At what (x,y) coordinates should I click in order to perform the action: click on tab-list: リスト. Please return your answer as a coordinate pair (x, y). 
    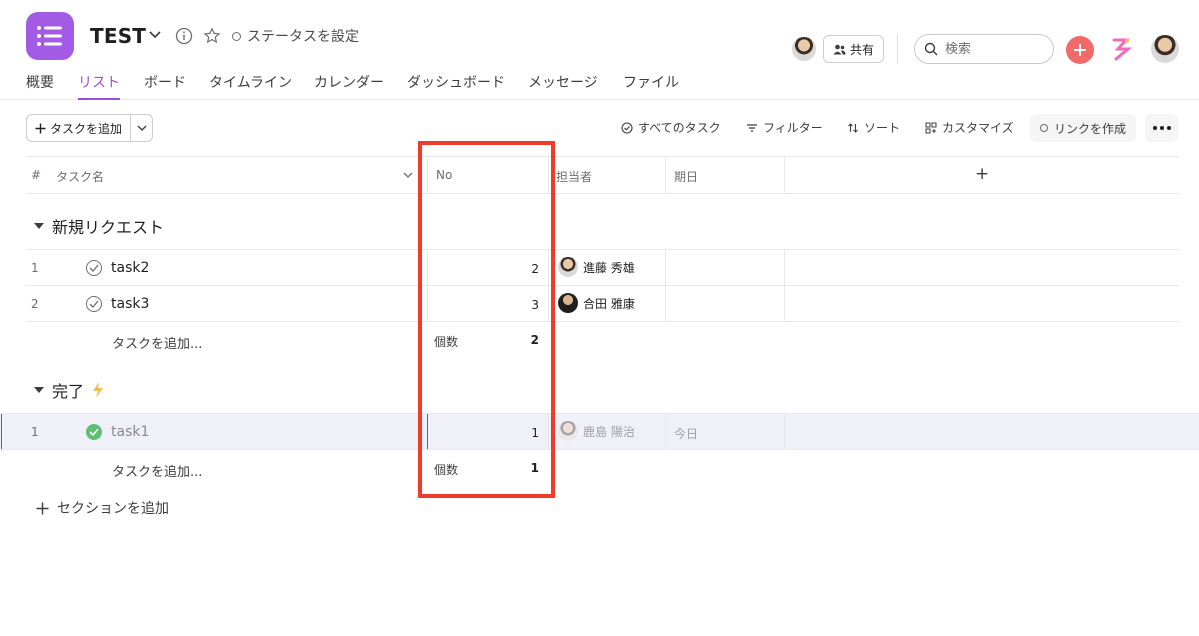
    Looking at the image, I should click on (99, 82).